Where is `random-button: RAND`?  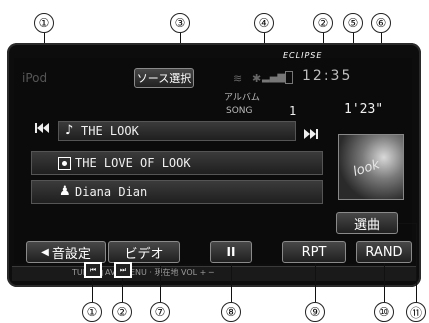
random-button: RAND is located at coordinates (384, 252).